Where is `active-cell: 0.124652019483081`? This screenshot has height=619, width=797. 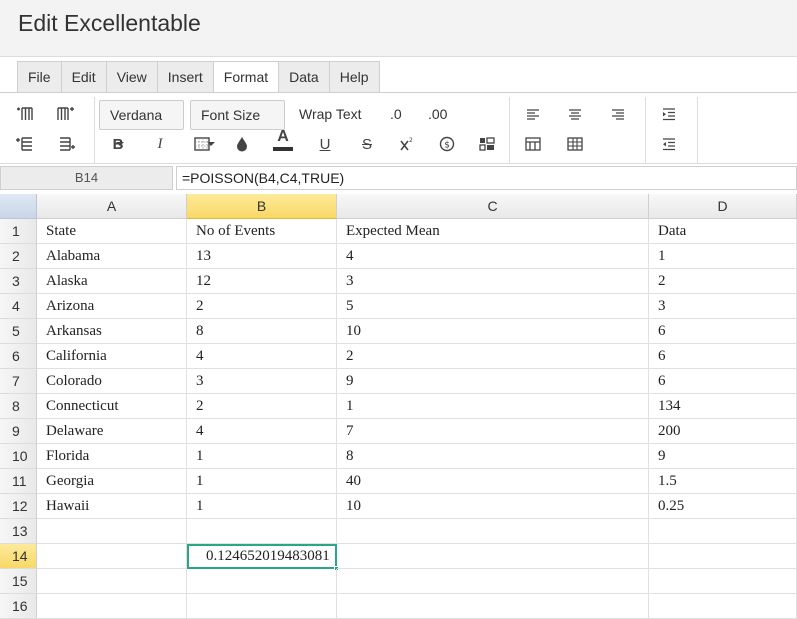
active-cell: 0.124652019483081 is located at coordinates (263, 557).